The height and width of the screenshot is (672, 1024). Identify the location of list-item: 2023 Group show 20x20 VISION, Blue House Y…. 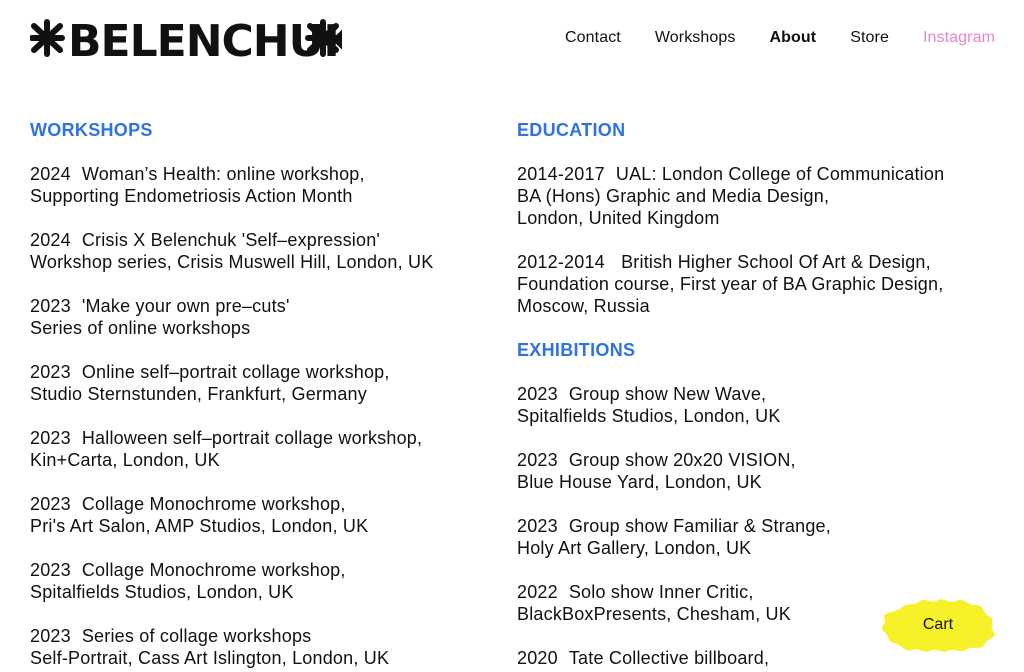
(757, 471).